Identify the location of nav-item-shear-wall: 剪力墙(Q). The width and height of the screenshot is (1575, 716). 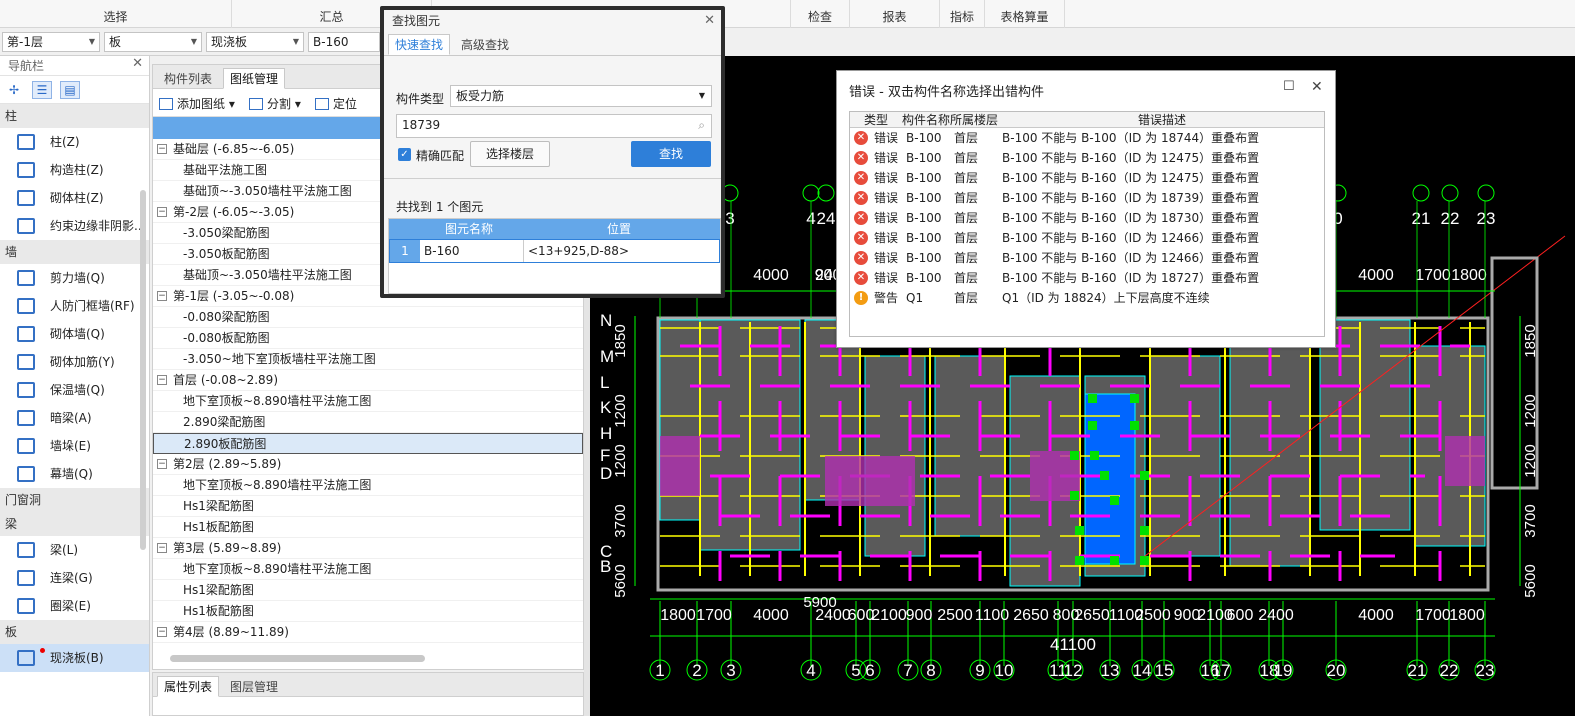
(74, 278).